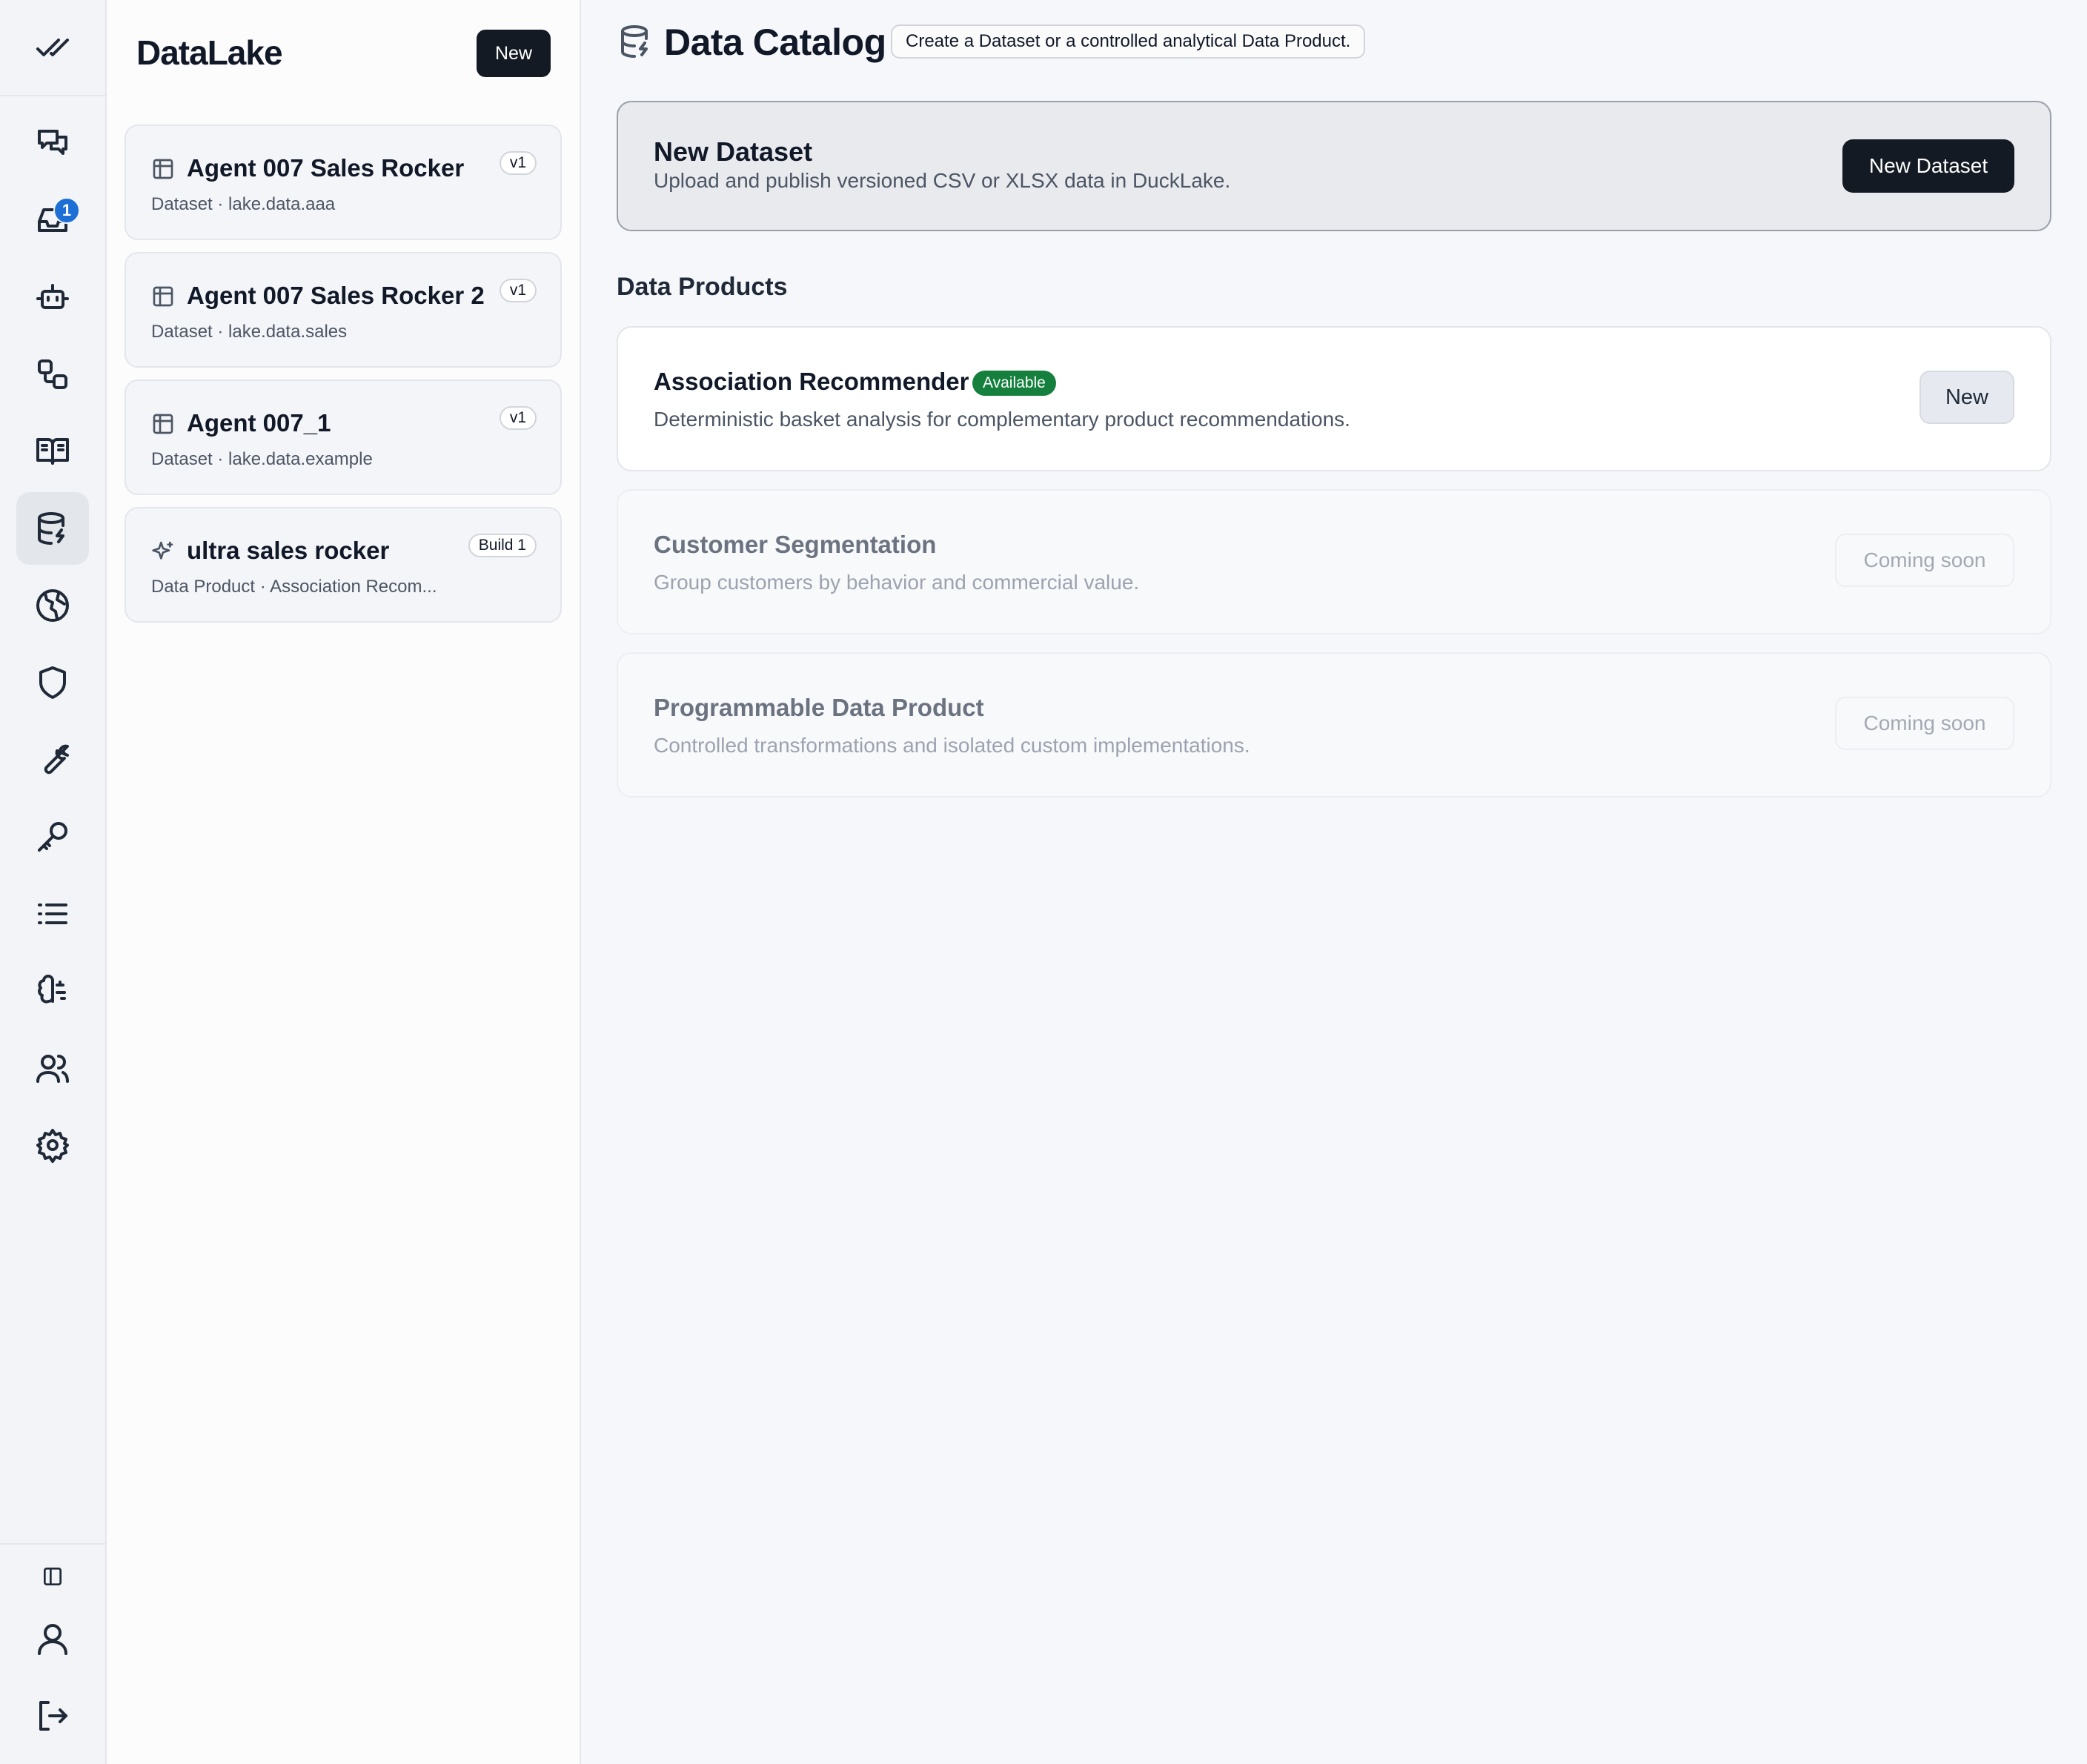 The height and width of the screenshot is (1764, 2087). I want to click on rail-item-workflows, so click(52, 375).